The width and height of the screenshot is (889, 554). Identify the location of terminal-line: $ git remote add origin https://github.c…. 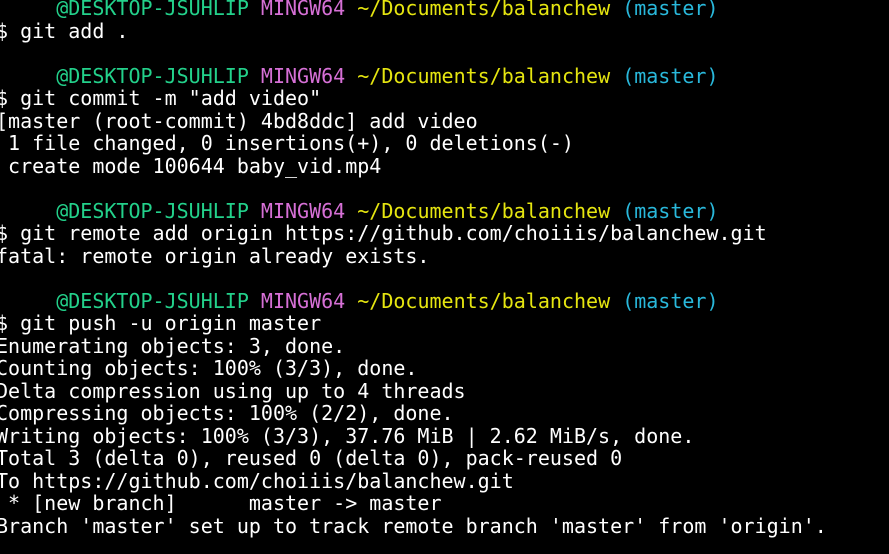
(444, 233).